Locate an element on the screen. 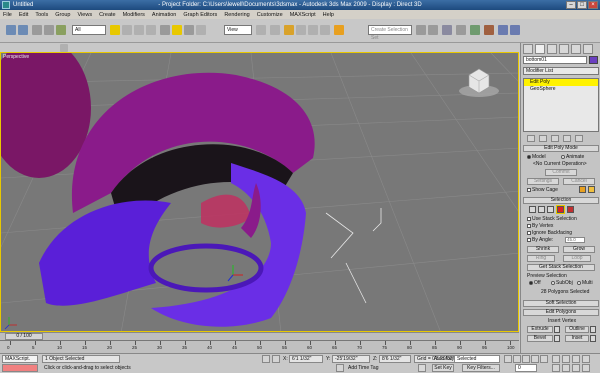 This screenshot has height=373, width=600. ring-button: Ring is located at coordinates (541, 258).